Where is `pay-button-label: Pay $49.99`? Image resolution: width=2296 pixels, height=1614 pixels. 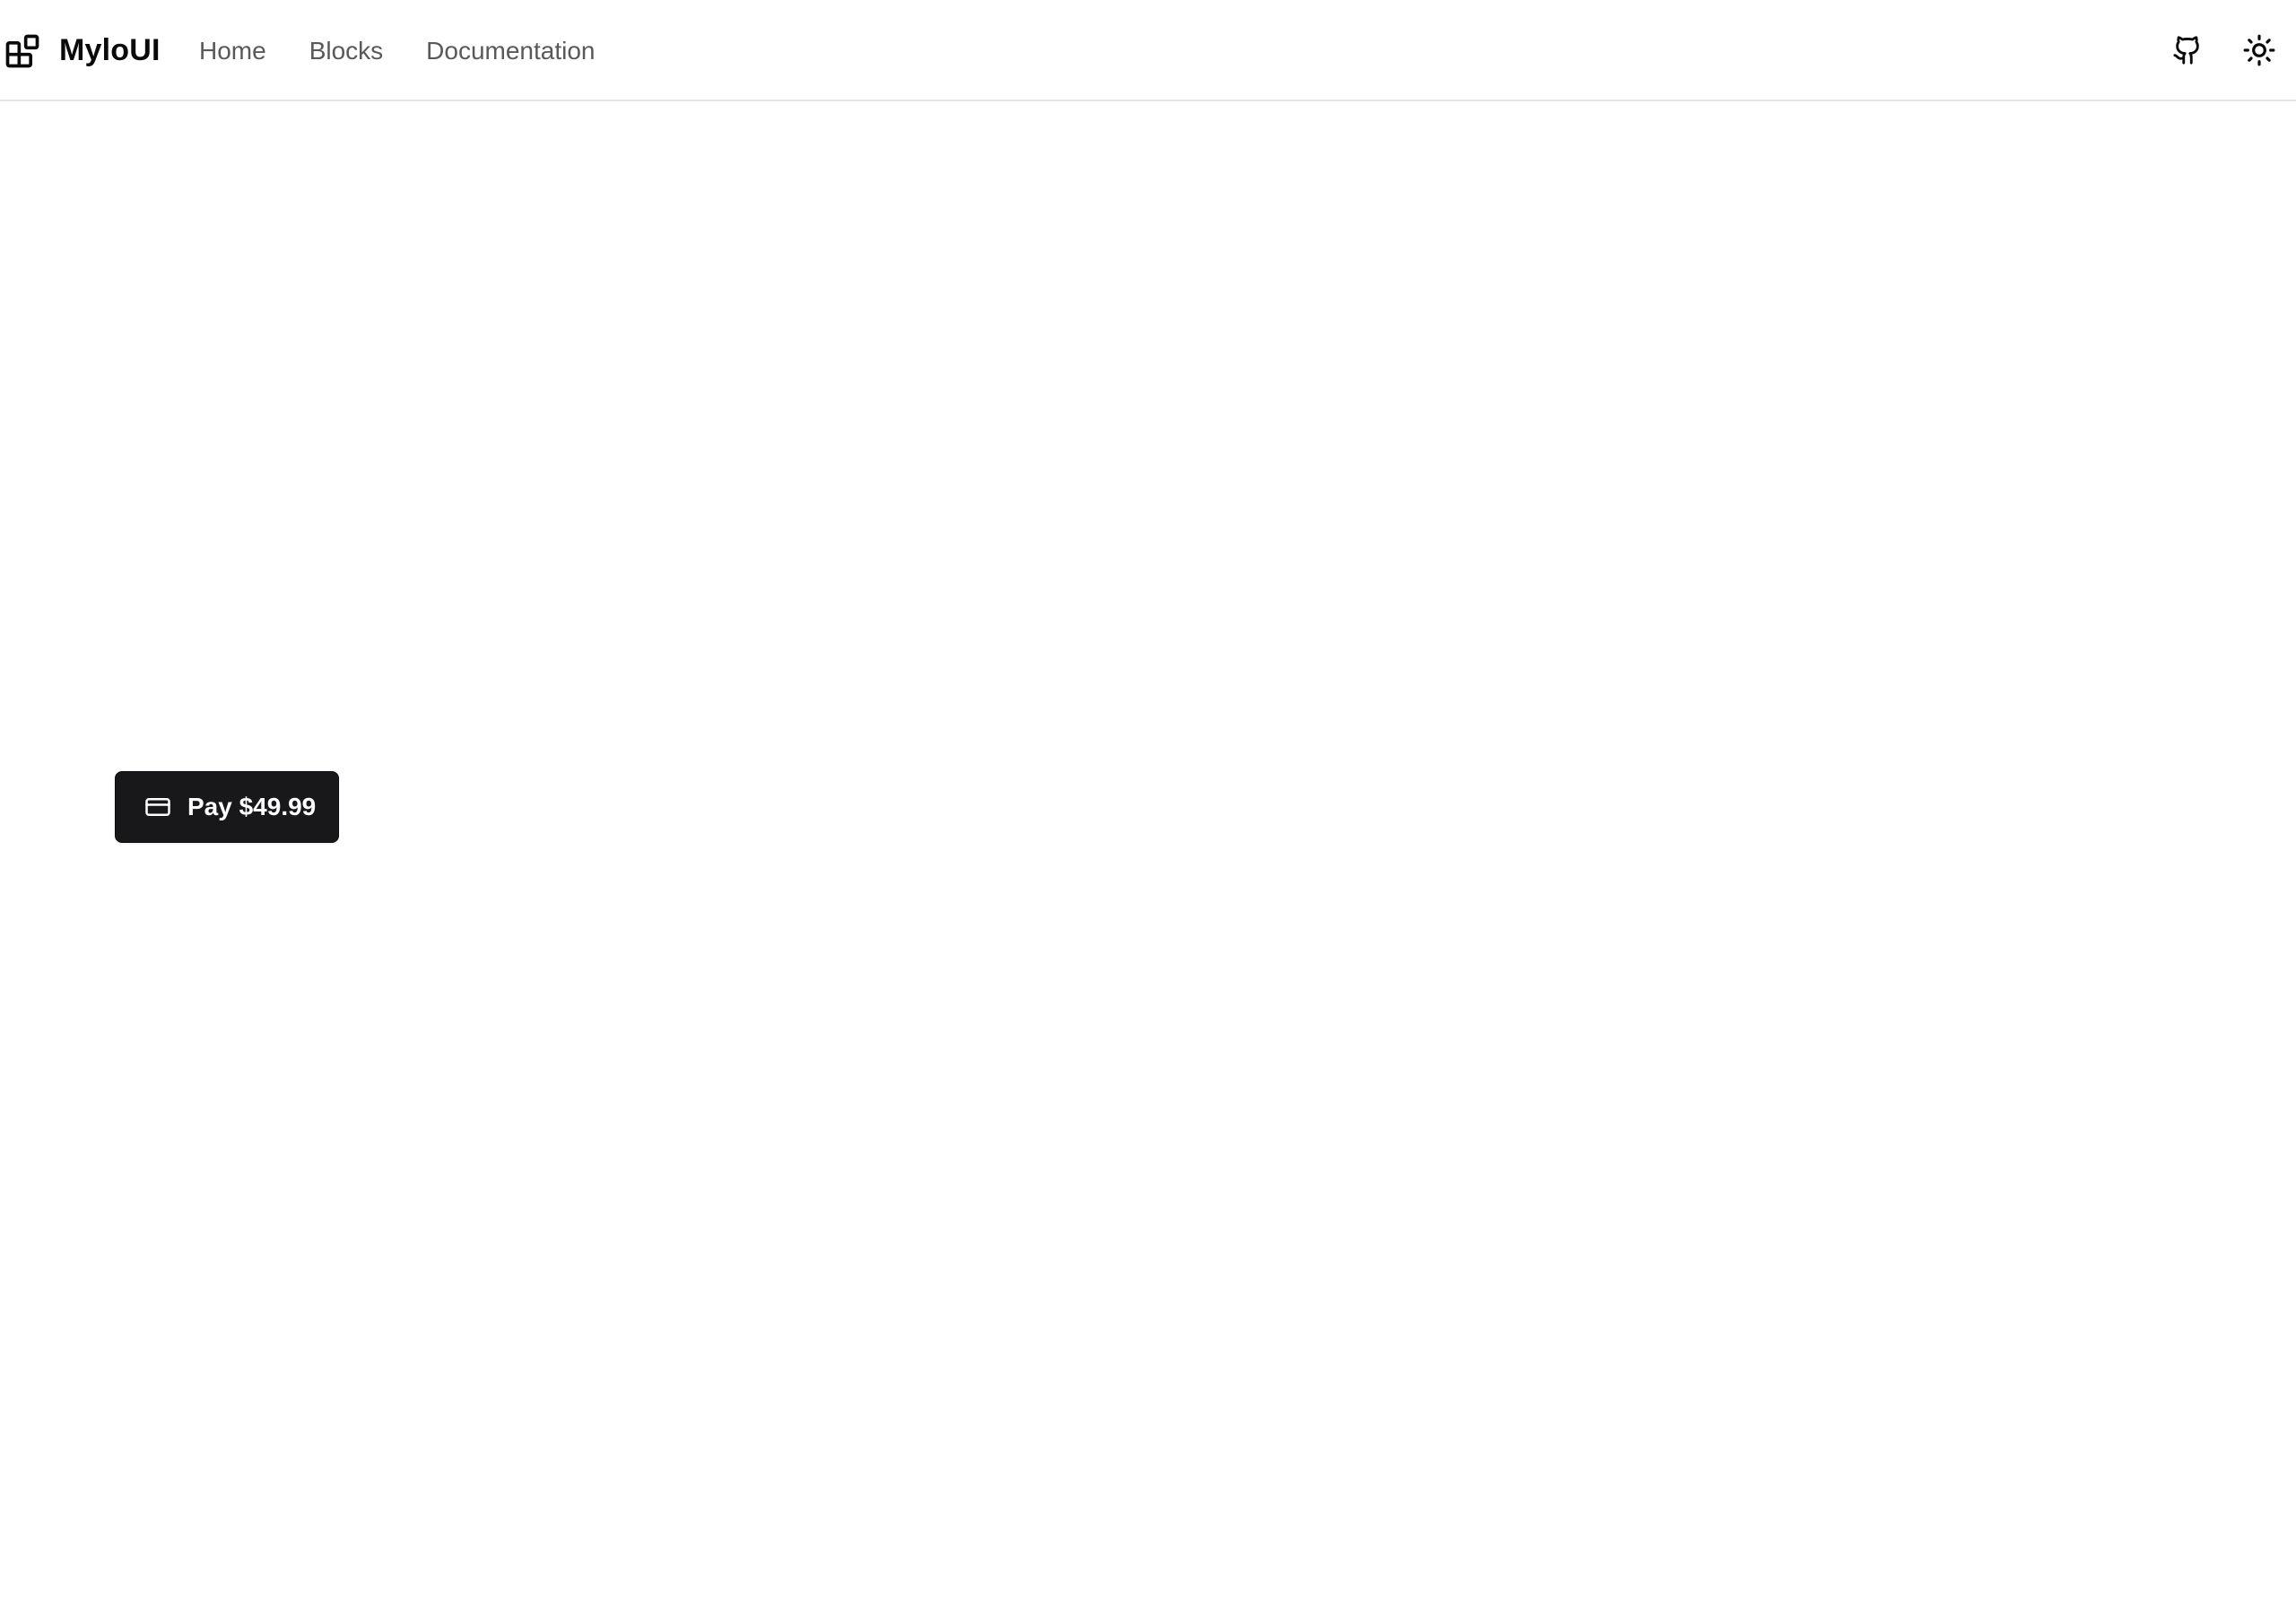 pay-button-label: Pay $49.99 is located at coordinates (252, 806).